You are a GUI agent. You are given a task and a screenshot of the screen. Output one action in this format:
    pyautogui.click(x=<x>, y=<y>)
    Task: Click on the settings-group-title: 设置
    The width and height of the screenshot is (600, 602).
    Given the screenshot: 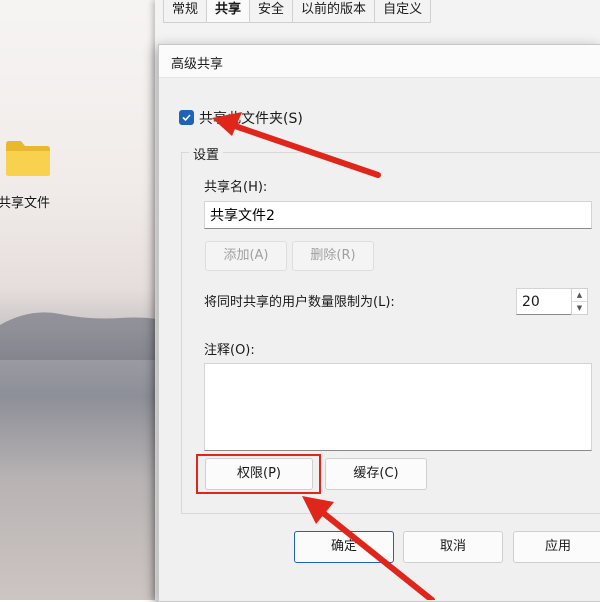 What is the action you would take?
    pyautogui.click(x=206, y=153)
    